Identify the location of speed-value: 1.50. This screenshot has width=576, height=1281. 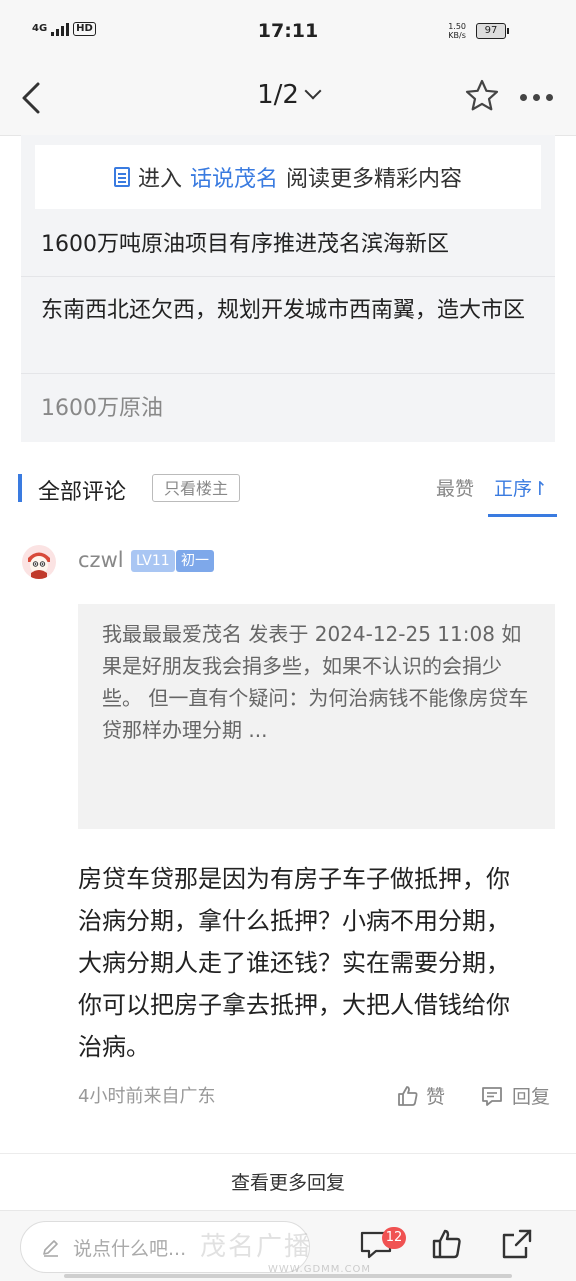
(457, 26).